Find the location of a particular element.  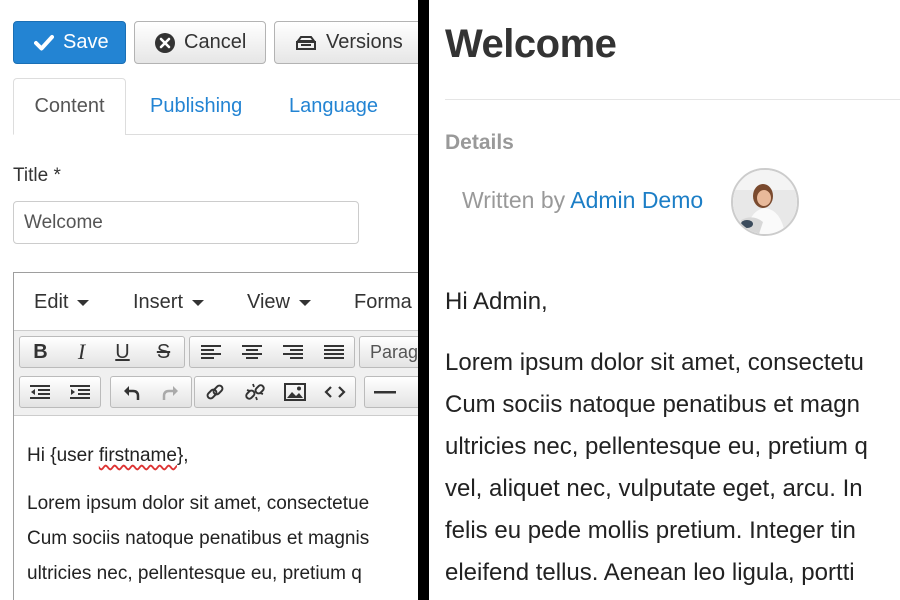

image-icon is located at coordinates (295, 392).